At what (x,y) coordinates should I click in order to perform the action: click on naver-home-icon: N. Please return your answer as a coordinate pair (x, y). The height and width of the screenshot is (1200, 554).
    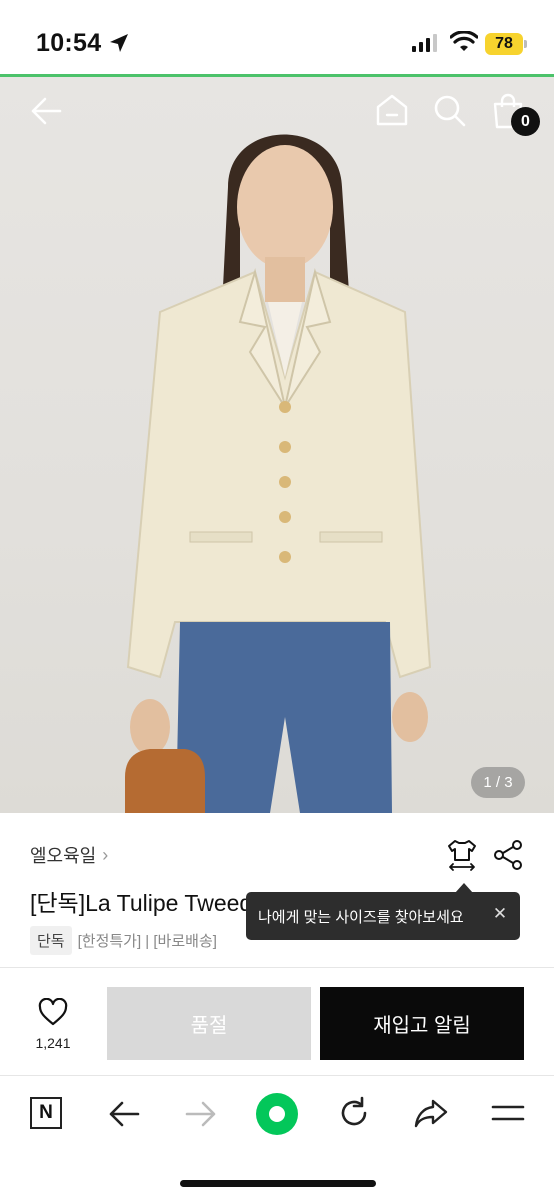
    Looking at the image, I should click on (46, 1113).